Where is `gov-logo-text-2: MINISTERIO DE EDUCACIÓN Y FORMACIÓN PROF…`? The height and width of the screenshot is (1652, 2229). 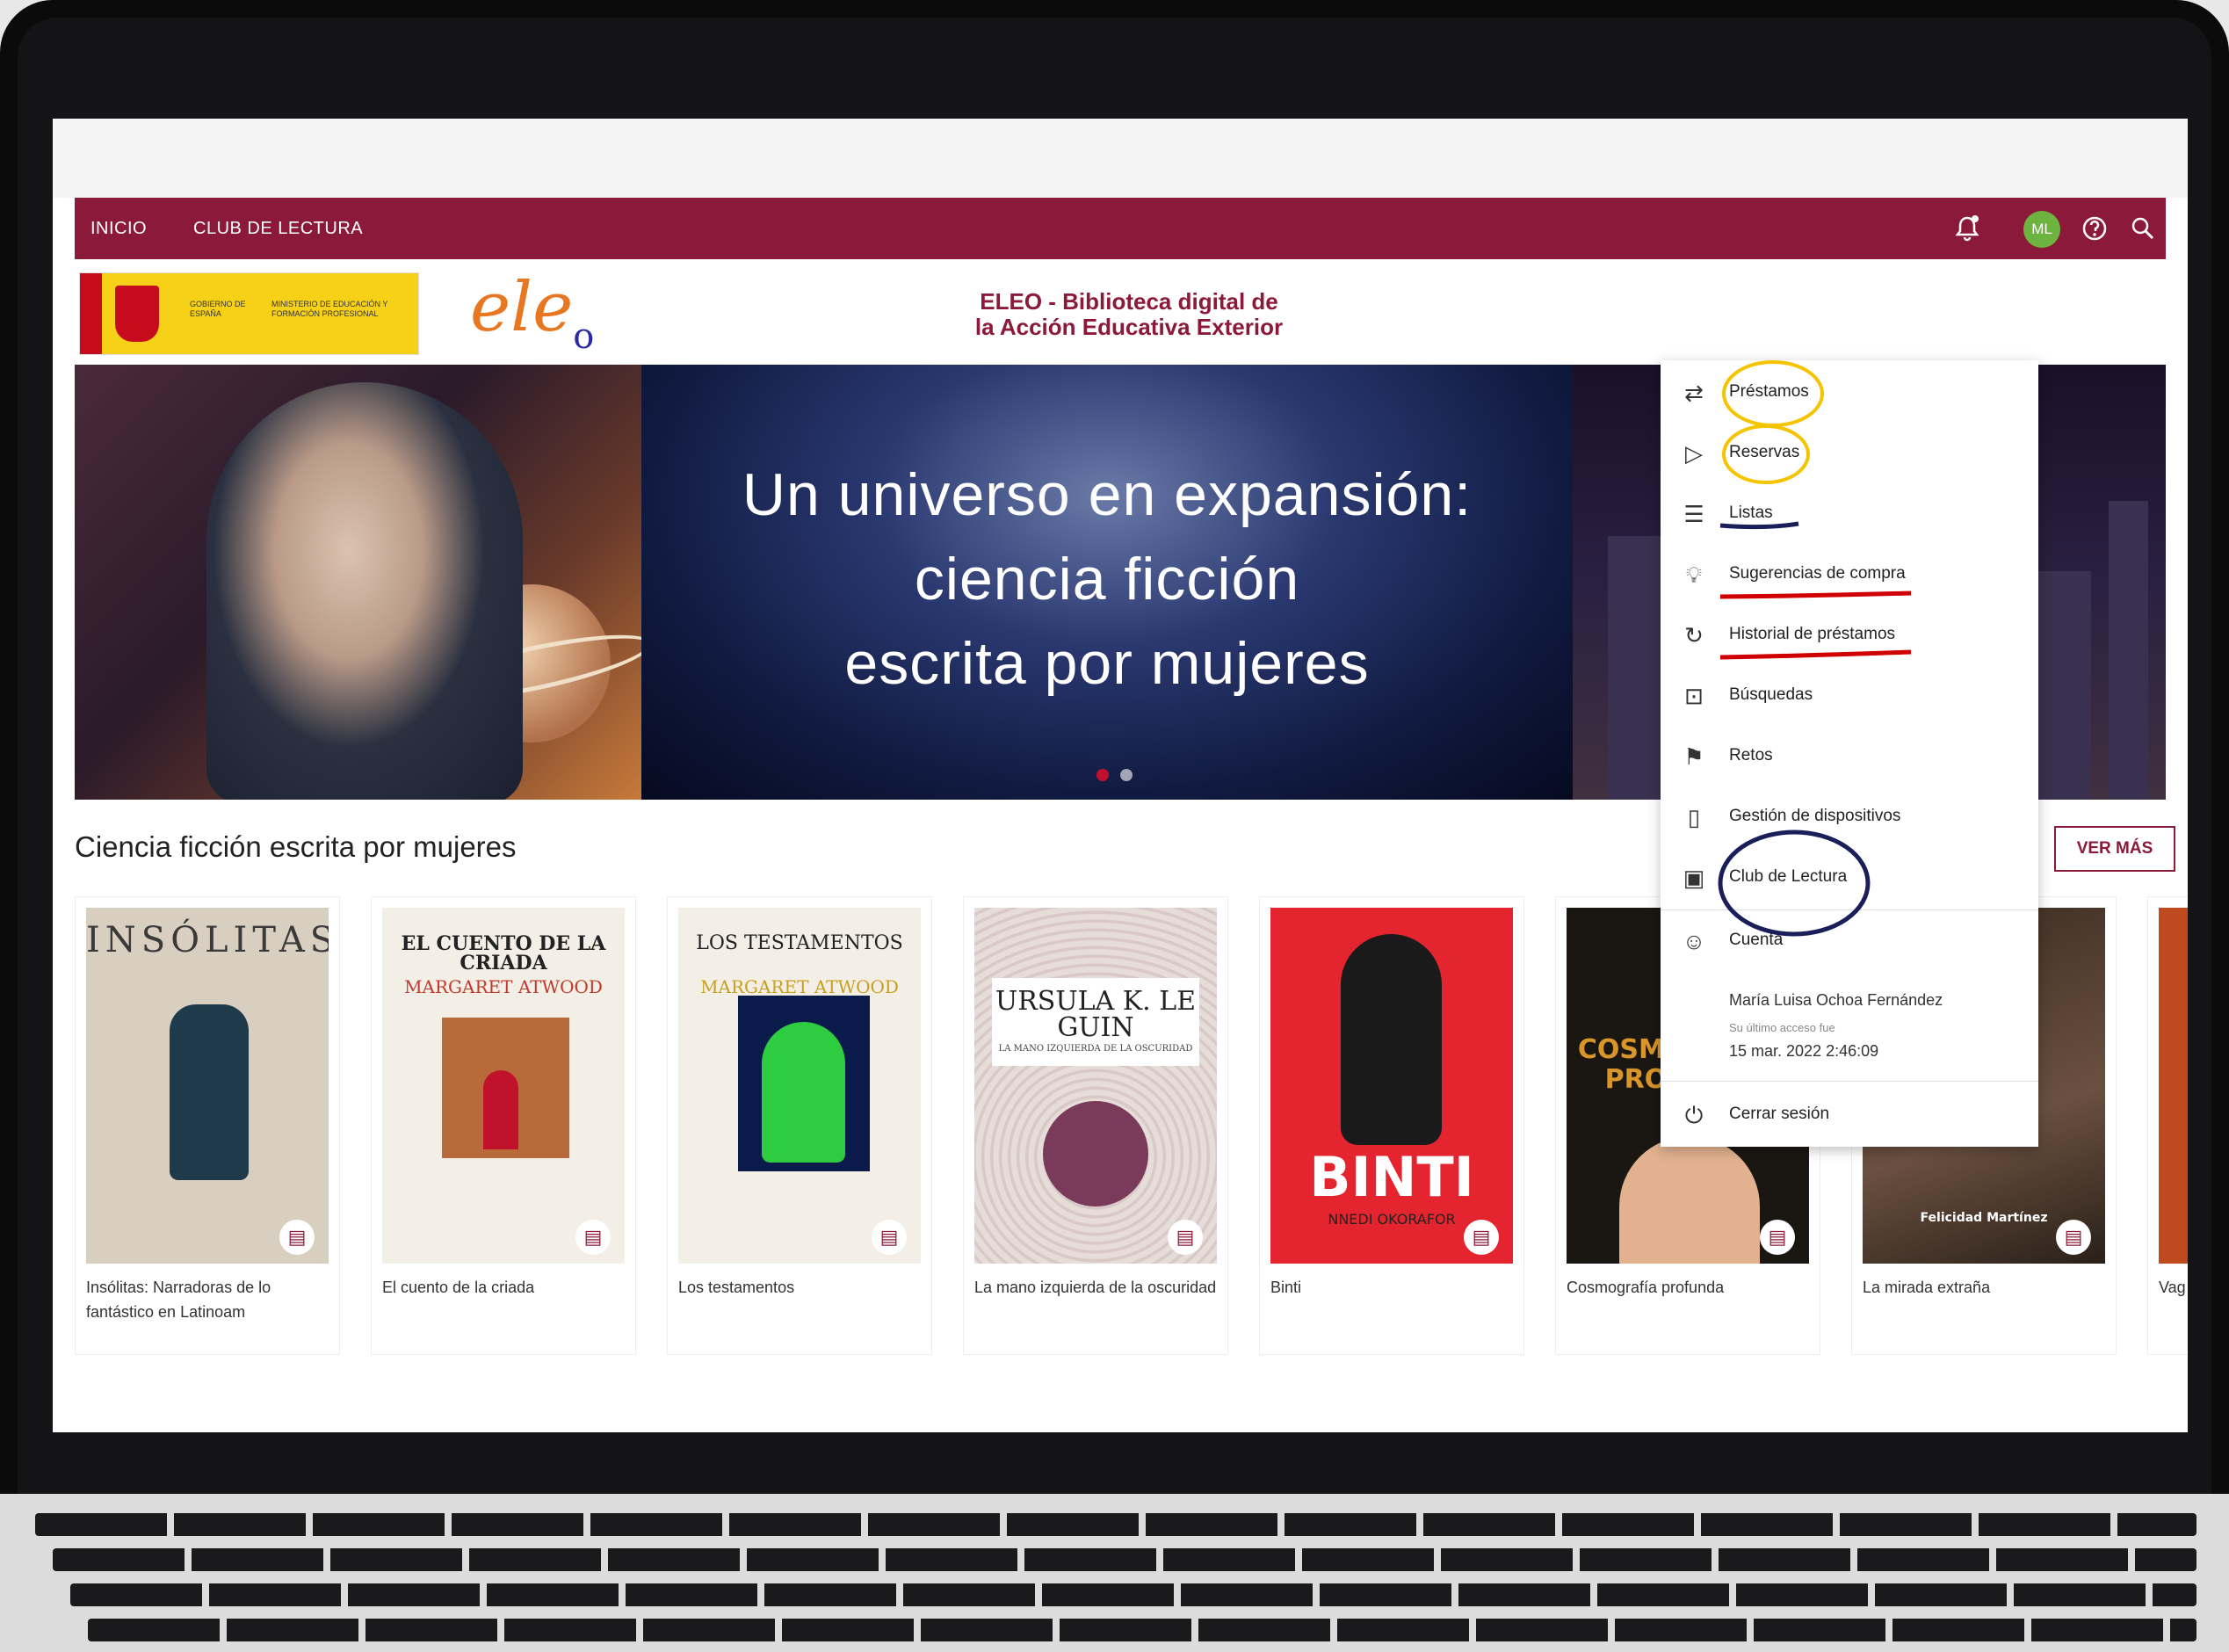 gov-logo-text-2: MINISTERIO DE EDUCACIÓN Y FORMACIÓN PROF… is located at coordinates (329, 309).